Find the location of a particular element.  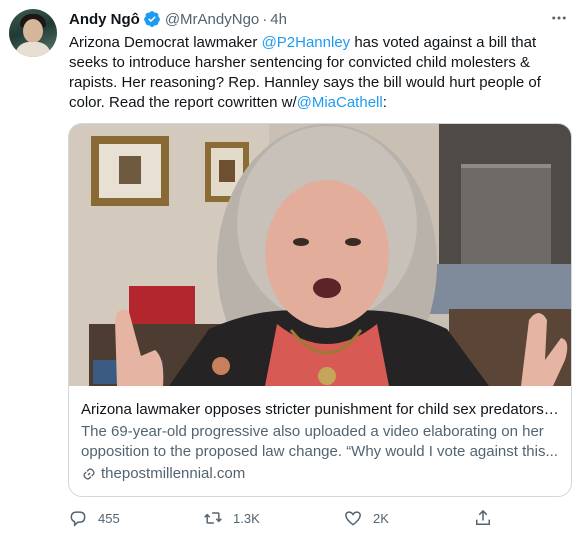

like-button: 2K is located at coordinates (366, 518).